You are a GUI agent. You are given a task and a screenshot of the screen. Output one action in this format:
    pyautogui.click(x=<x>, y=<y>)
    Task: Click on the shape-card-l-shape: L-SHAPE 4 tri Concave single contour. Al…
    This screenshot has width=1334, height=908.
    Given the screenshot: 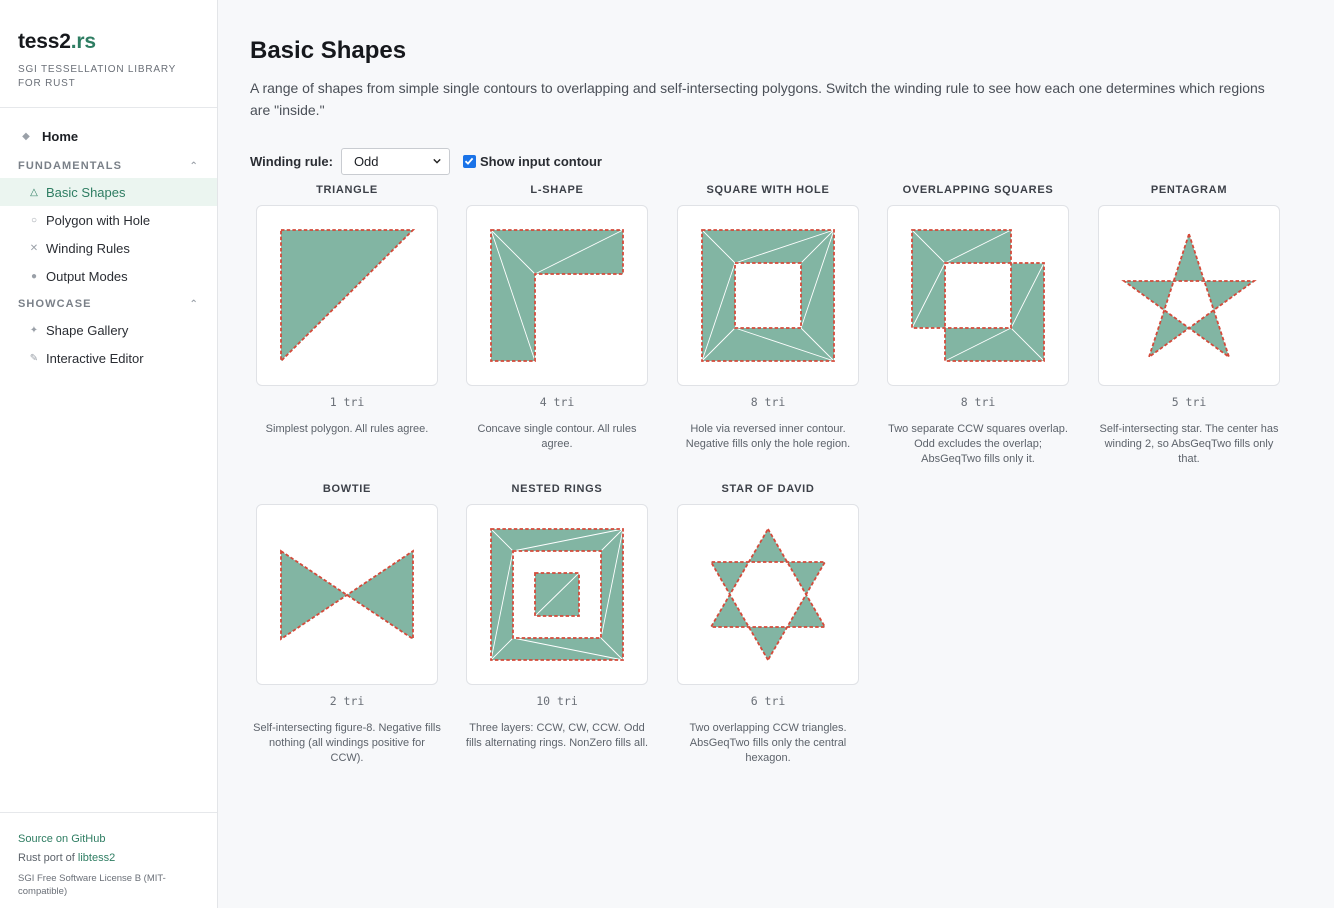 What is the action you would take?
    pyautogui.click(x=557, y=317)
    